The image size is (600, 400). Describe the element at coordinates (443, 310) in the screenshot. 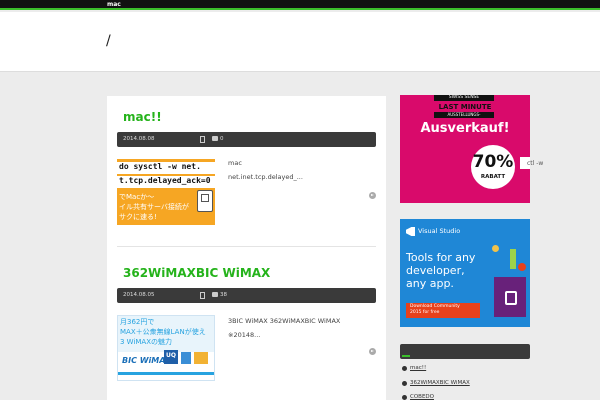

I see `ad-download-button: Download Community 2015 for free` at that location.